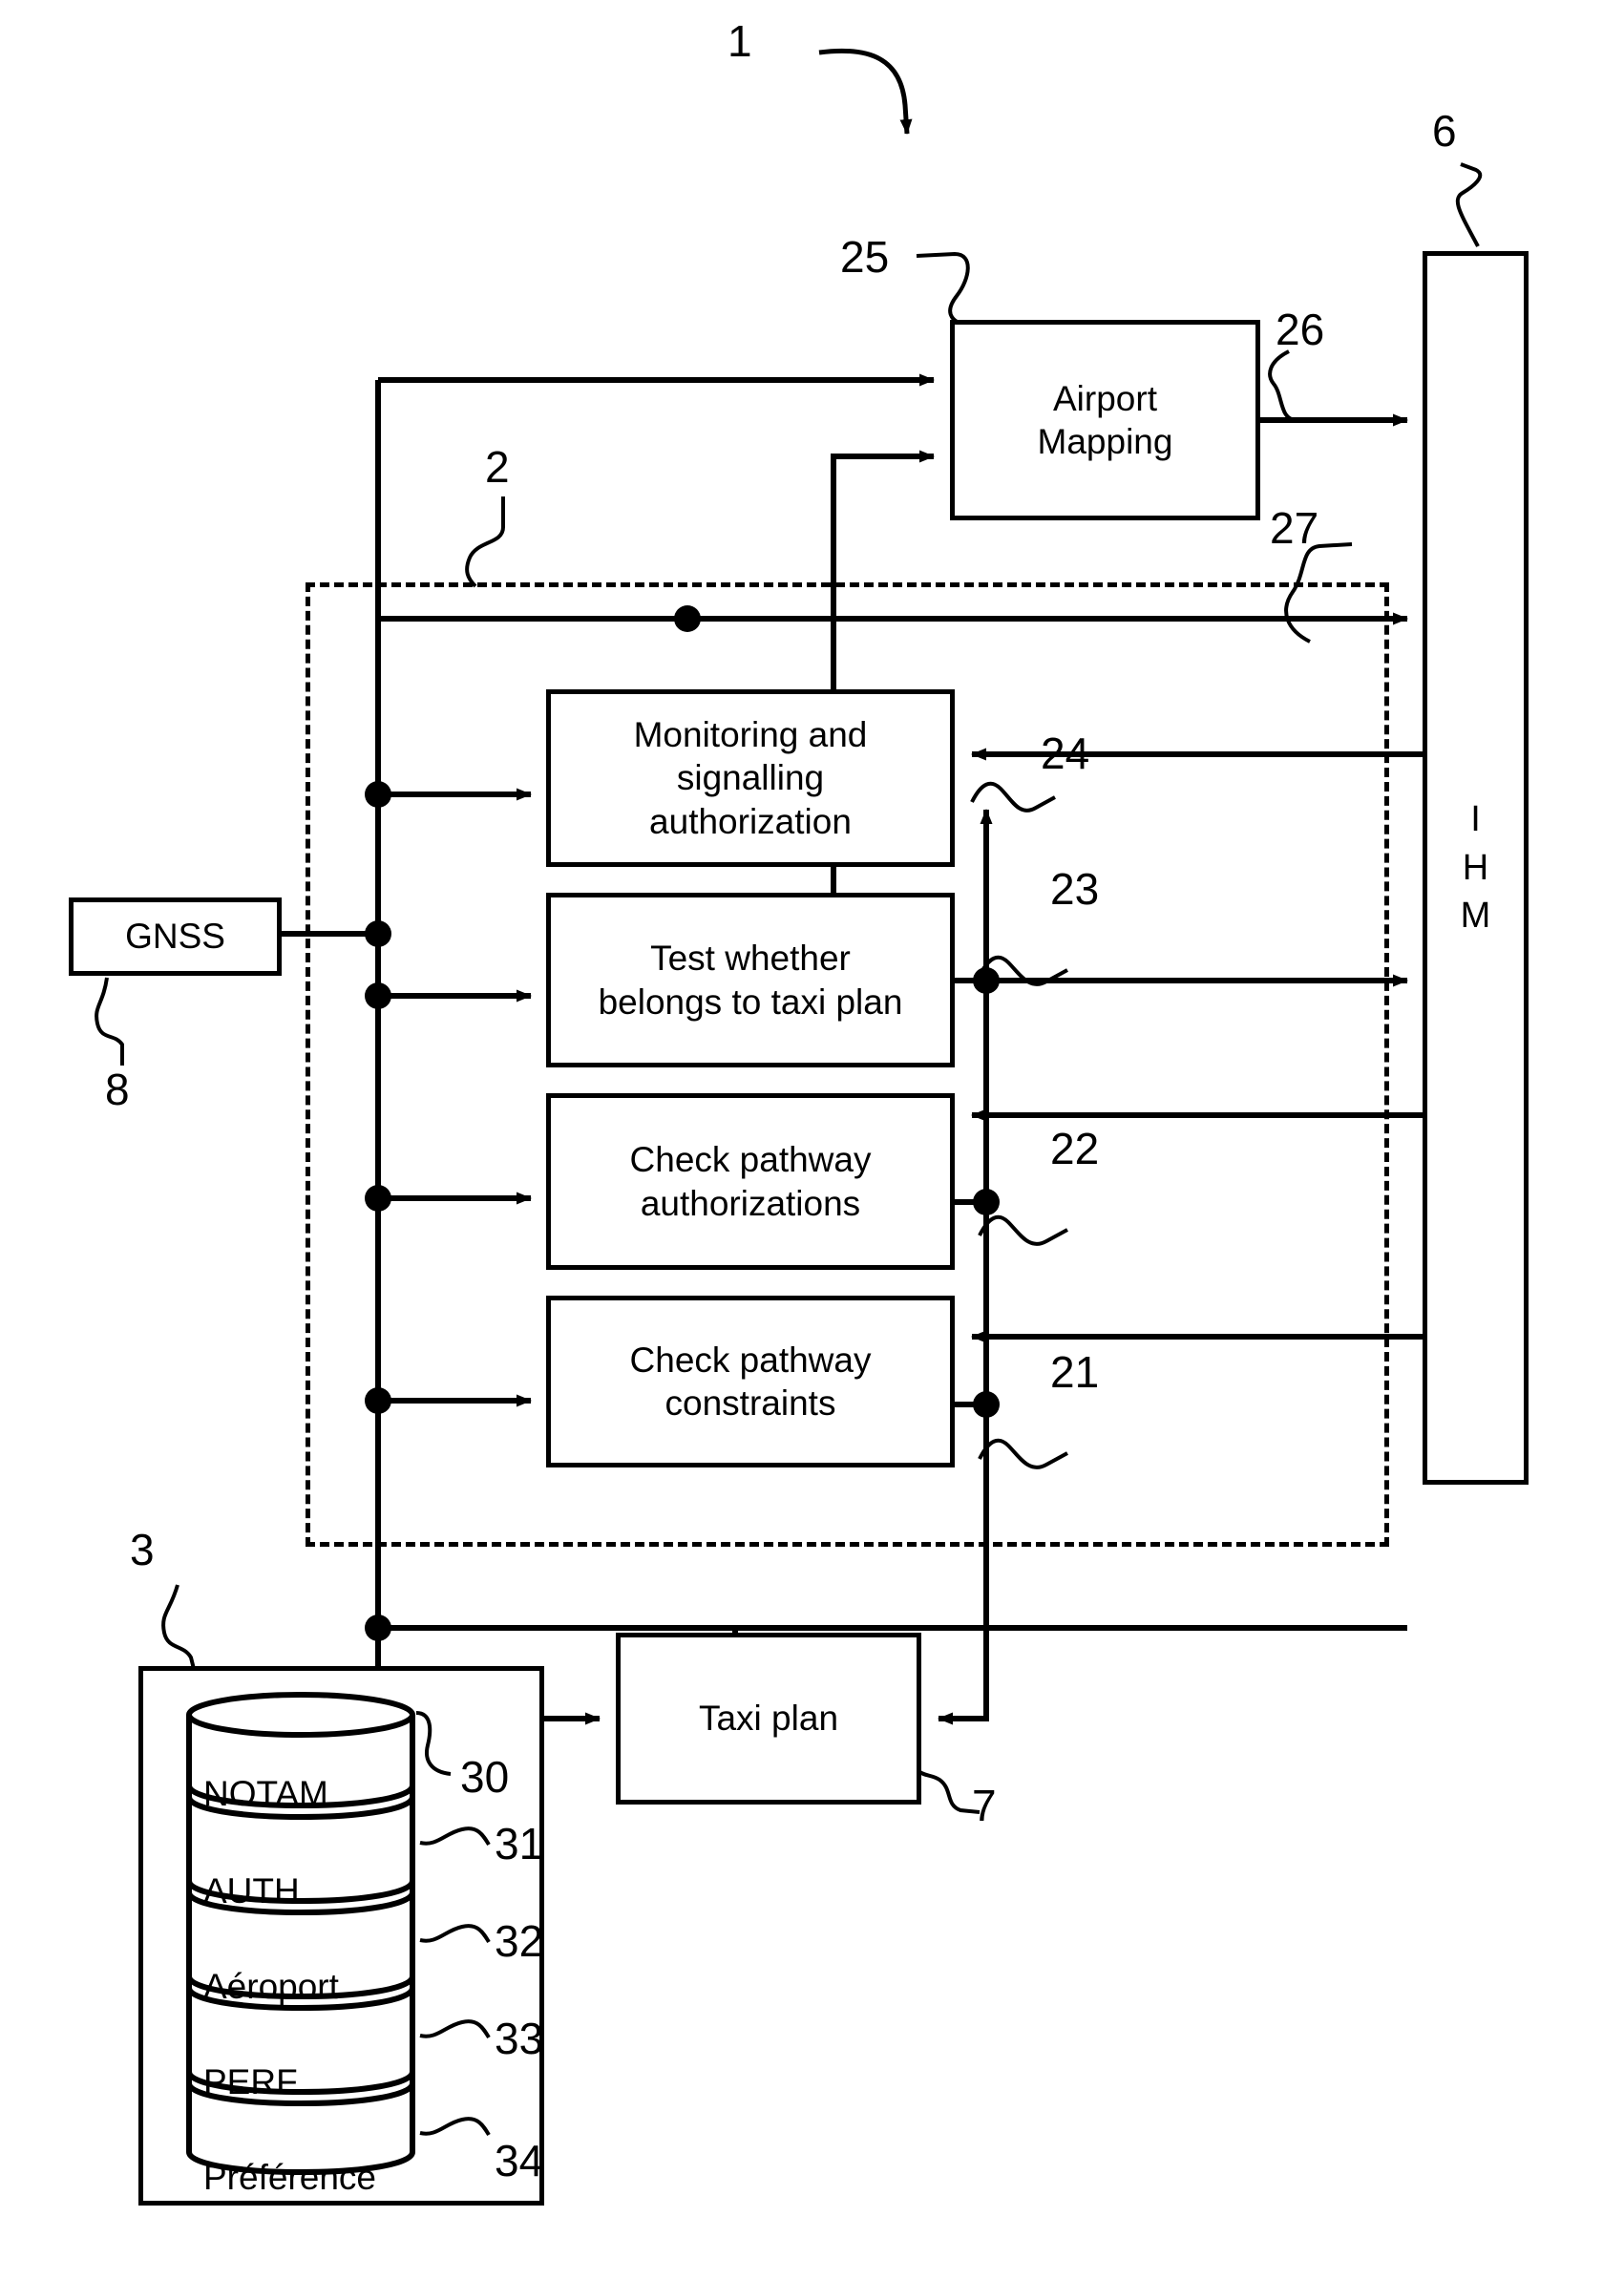 The height and width of the screenshot is (2280, 1624). I want to click on ref-24-monitoring: 24, so click(1065, 753).